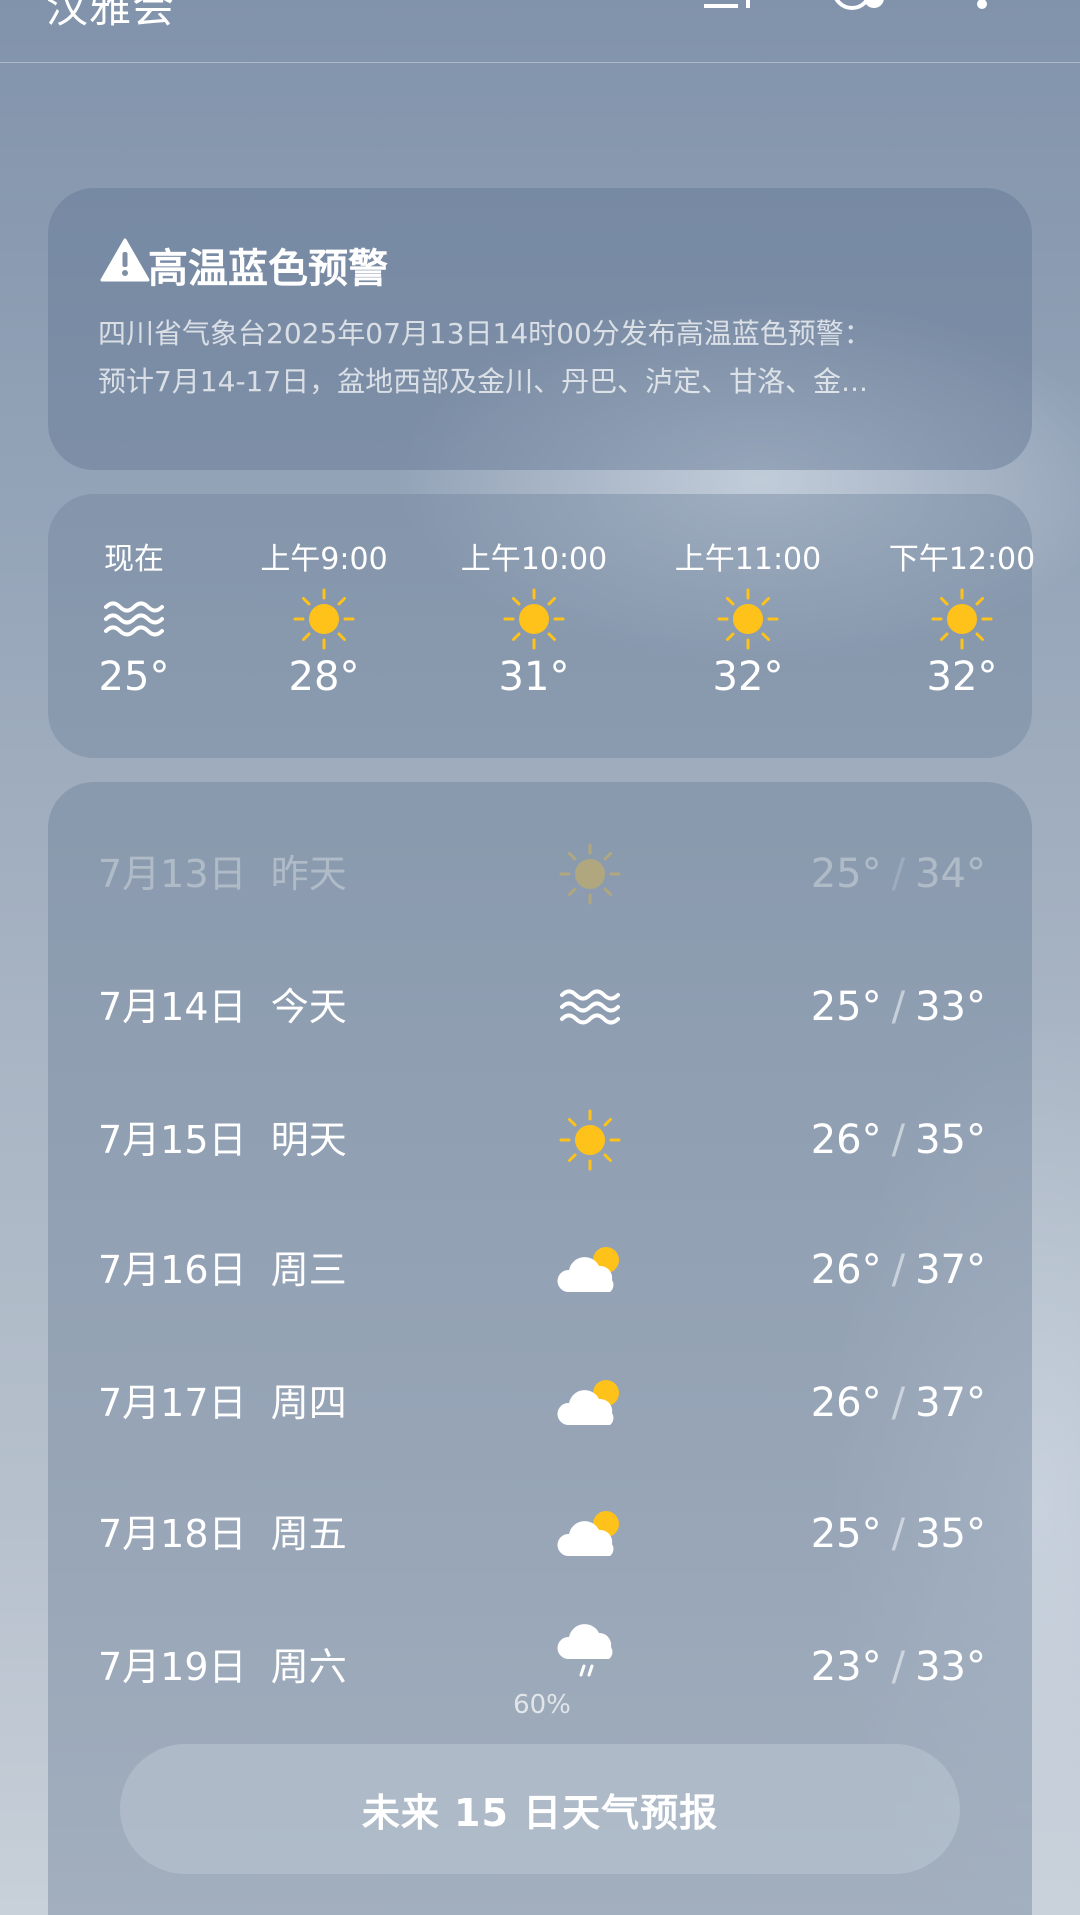 The height and width of the screenshot is (1915, 1080). What do you see at coordinates (308, 874) in the screenshot?
I see `day-name: 昨天` at bounding box center [308, 874].